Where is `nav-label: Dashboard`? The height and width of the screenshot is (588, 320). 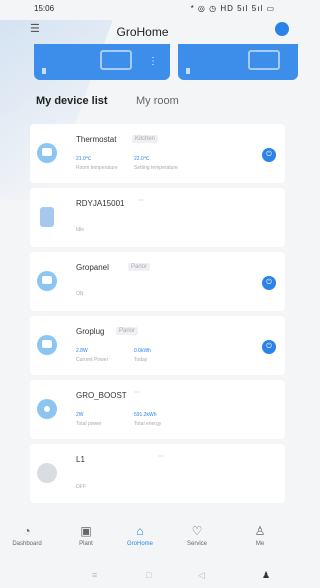 nav-label: Dashboard is located at coordinates (27, 544).